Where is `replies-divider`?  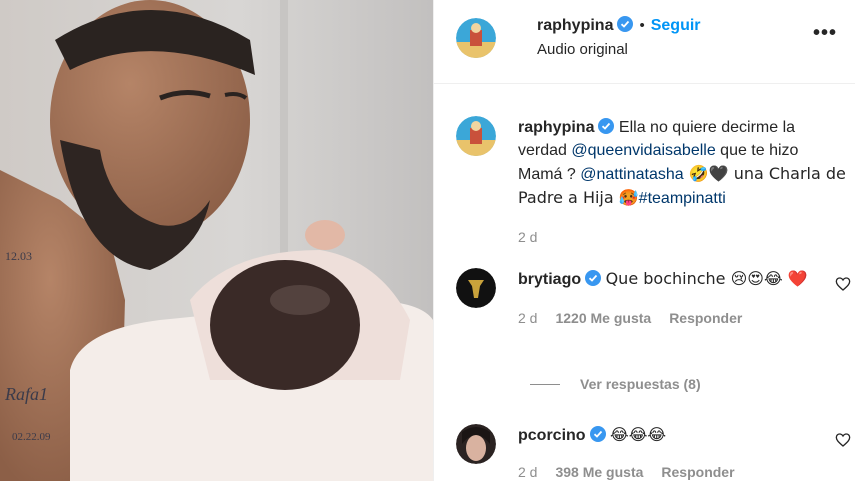 replies-divider is located at coordinates (545, 384).